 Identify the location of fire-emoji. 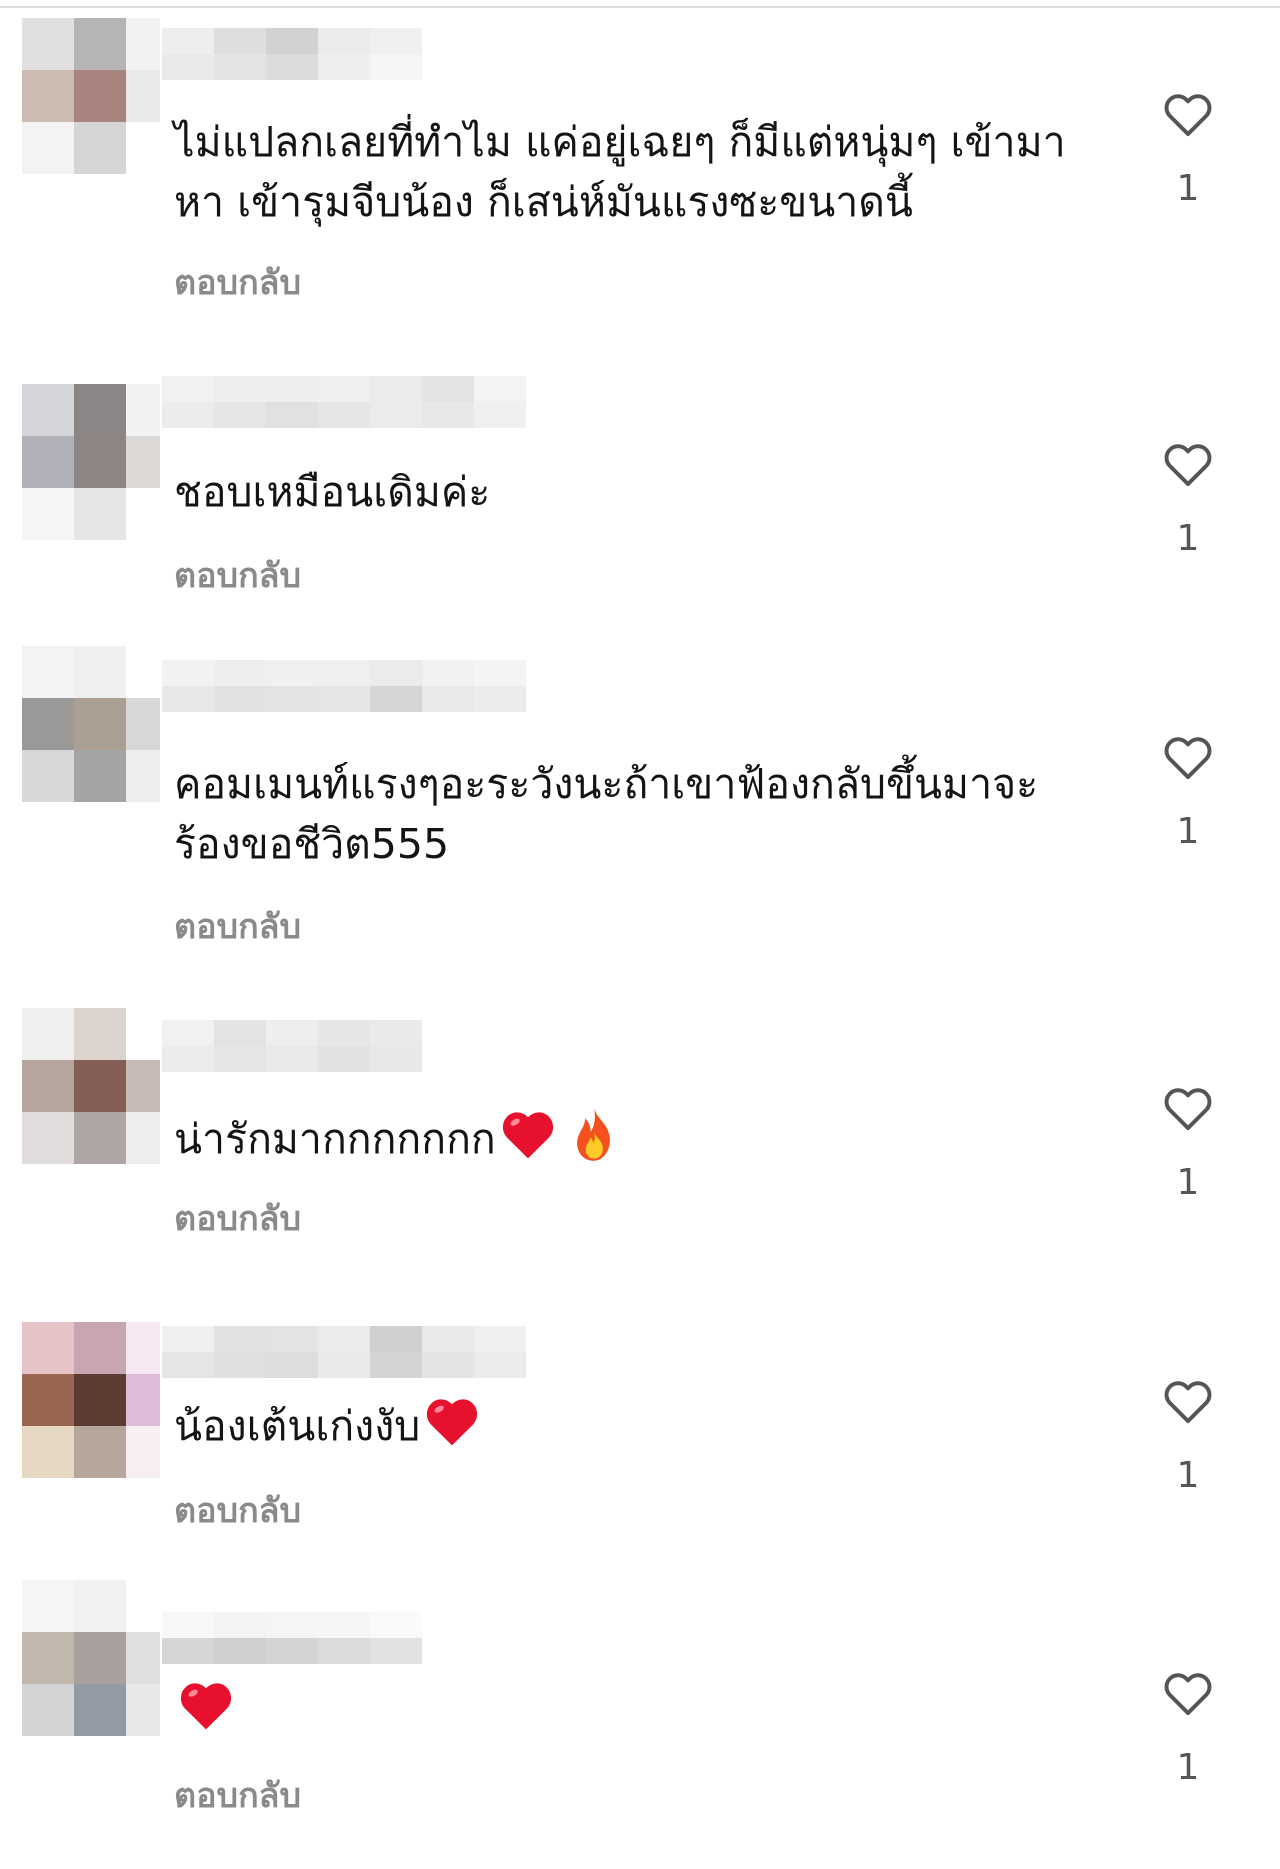
(593, 1134).